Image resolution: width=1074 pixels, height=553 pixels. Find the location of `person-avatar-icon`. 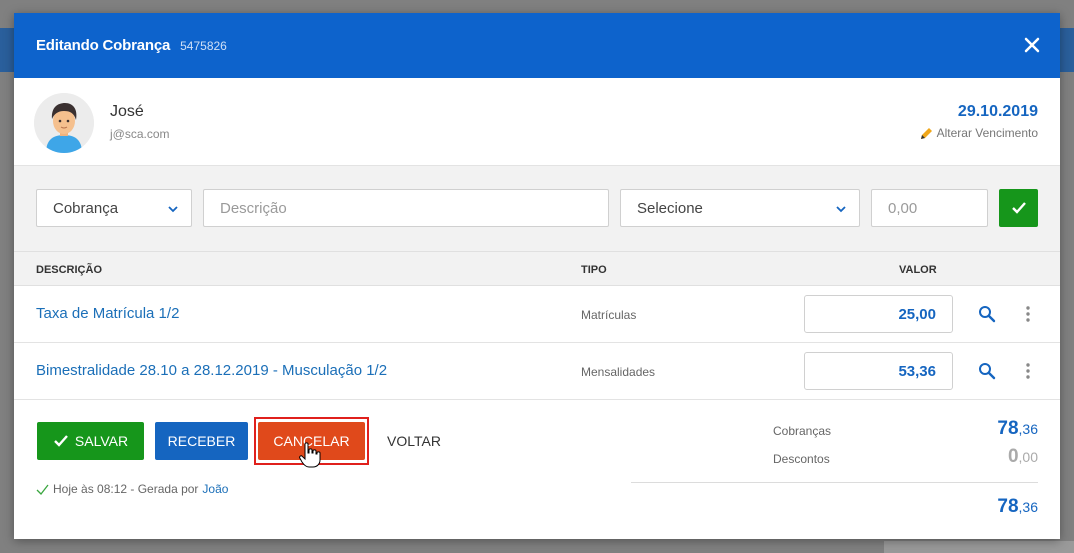

person-avatar-icon is located at coordinates (64, 123).